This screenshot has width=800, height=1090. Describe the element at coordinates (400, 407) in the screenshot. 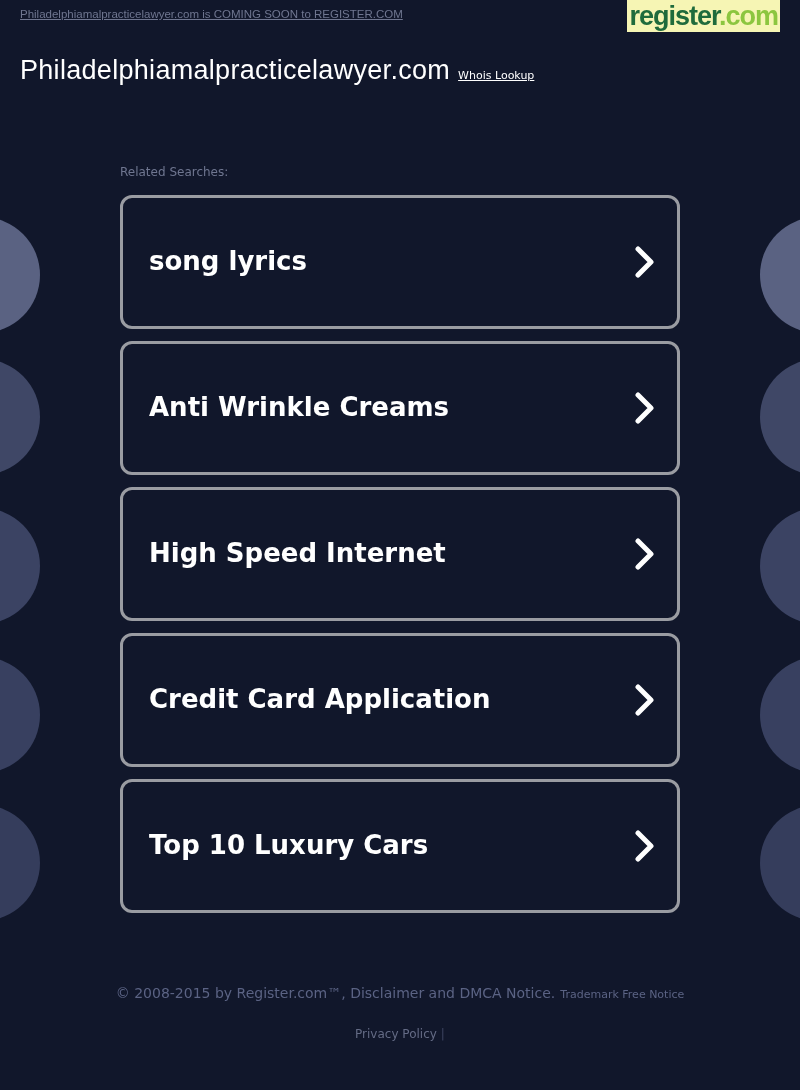

I see `search-result-link: Anti Wrinkle Creams` at that location.